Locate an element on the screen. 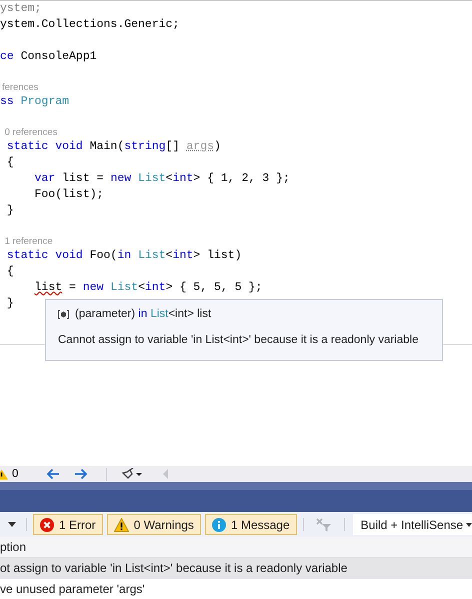 The height and width of the screenshot is (599, 472). code-line: ystem; is located at coordinates (21, 9).